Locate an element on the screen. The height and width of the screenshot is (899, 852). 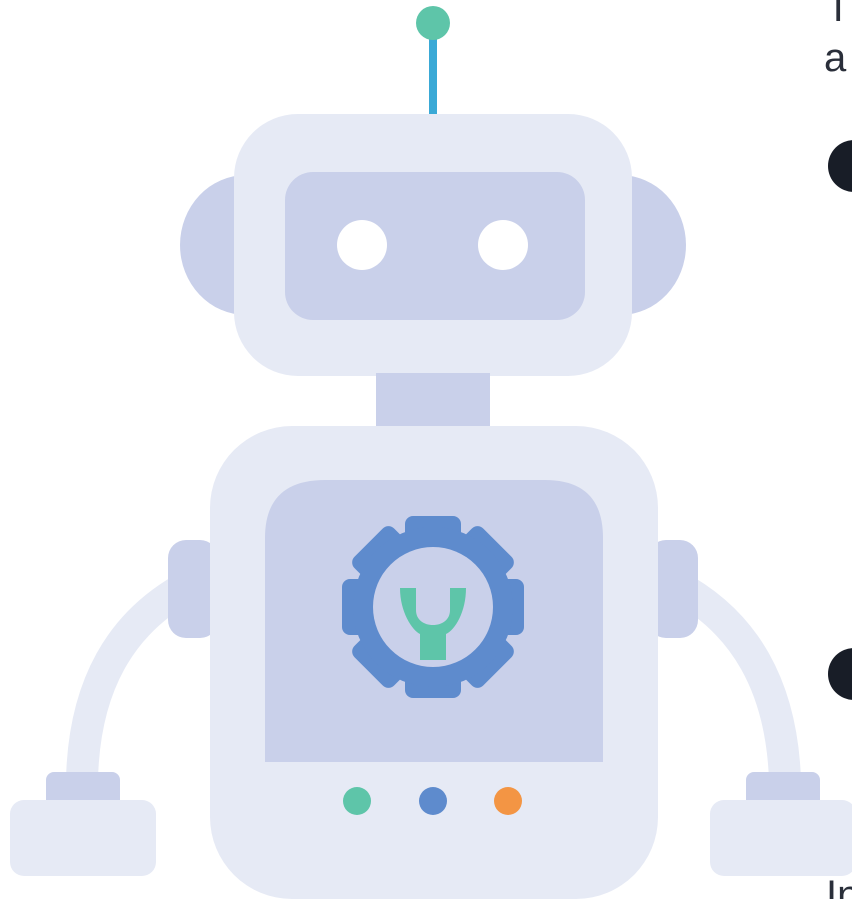
indicator-dot-green is located at coordinates (357, 801).